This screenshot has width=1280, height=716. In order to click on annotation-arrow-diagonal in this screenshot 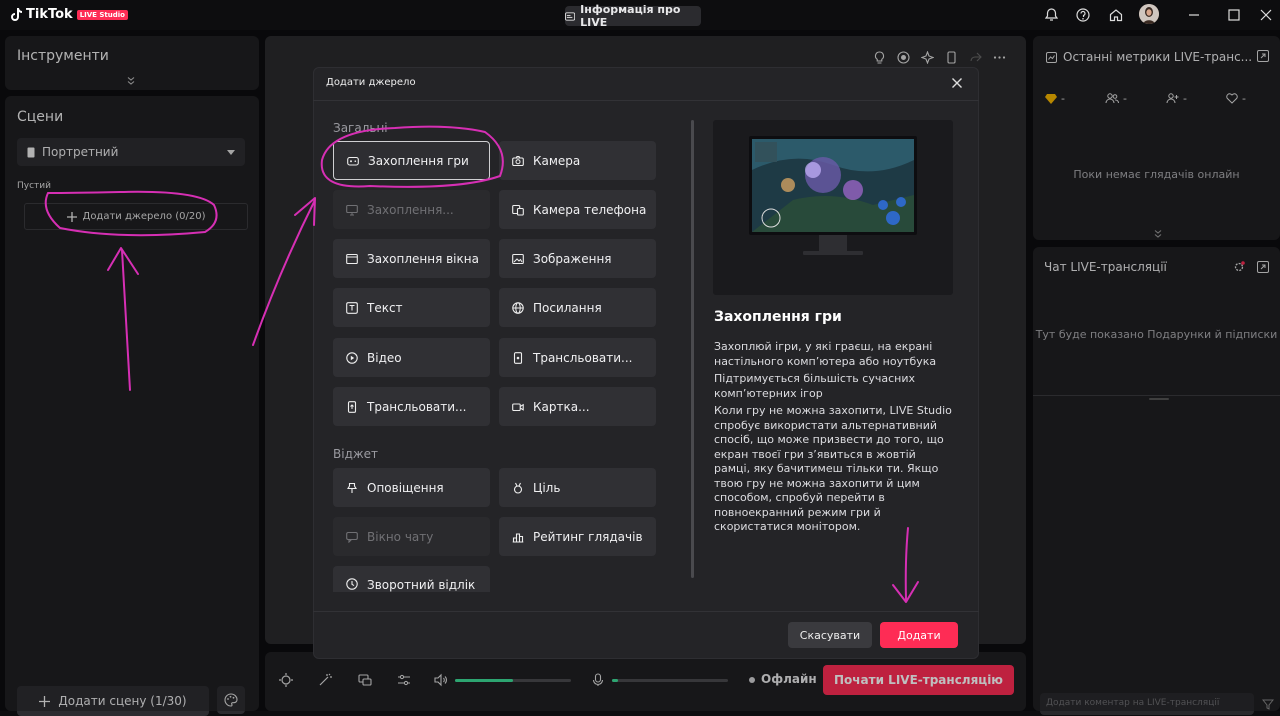, I will do `click(284, 271)`.